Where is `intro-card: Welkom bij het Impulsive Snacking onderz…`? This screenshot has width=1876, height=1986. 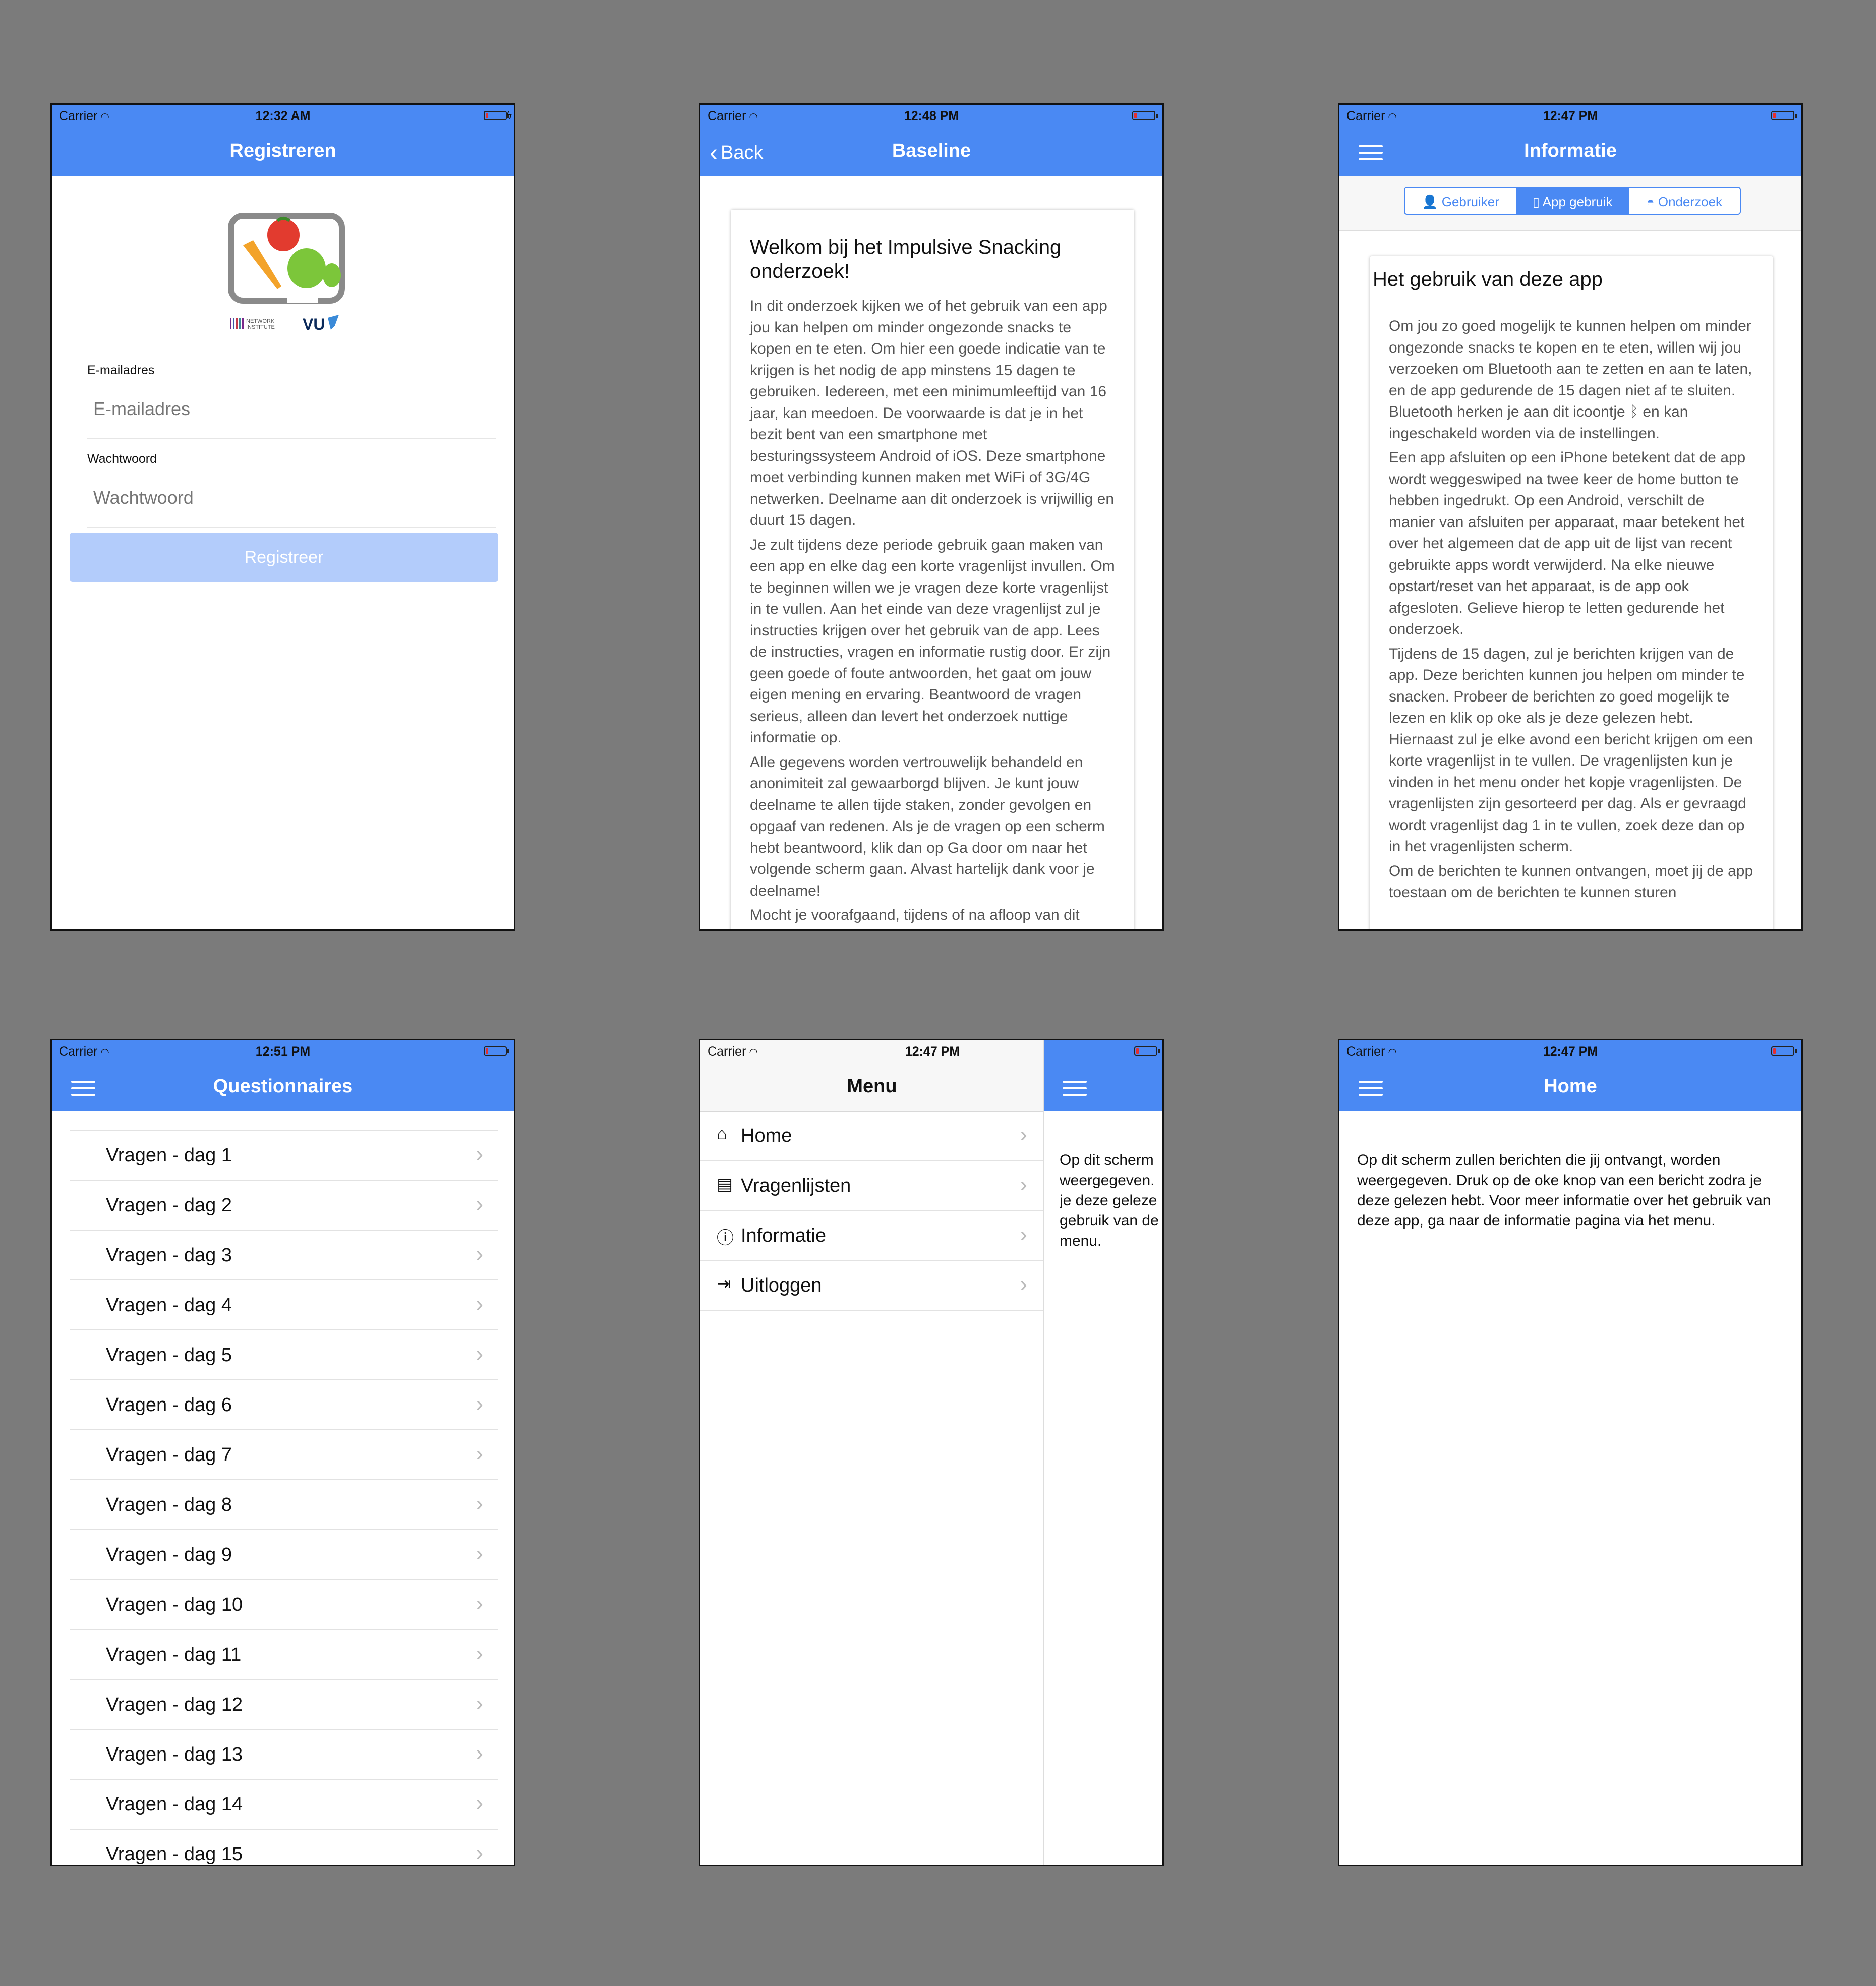
intro-card: Welkom bij het Impulsive Snacking onderz… is located at coordinates (932, 569).